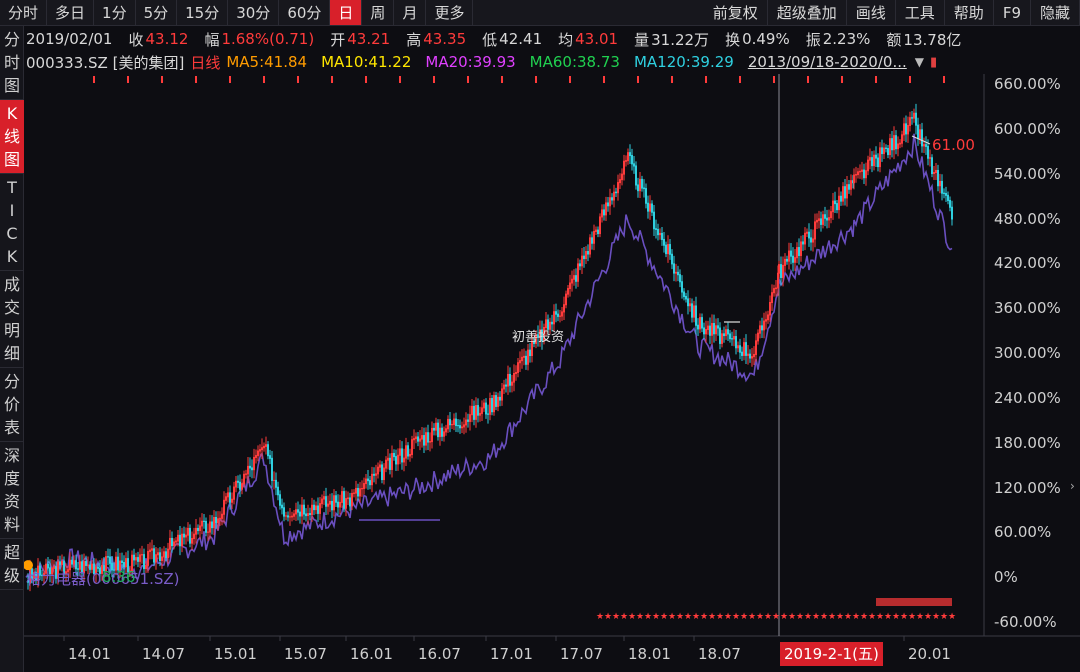 Image resolution: width=1080 pixels, height=672 pixels. Describe the element at coordinates (919, 62) in the screenshot. I see `dropdown-arrow-icon: ▼` at that location.